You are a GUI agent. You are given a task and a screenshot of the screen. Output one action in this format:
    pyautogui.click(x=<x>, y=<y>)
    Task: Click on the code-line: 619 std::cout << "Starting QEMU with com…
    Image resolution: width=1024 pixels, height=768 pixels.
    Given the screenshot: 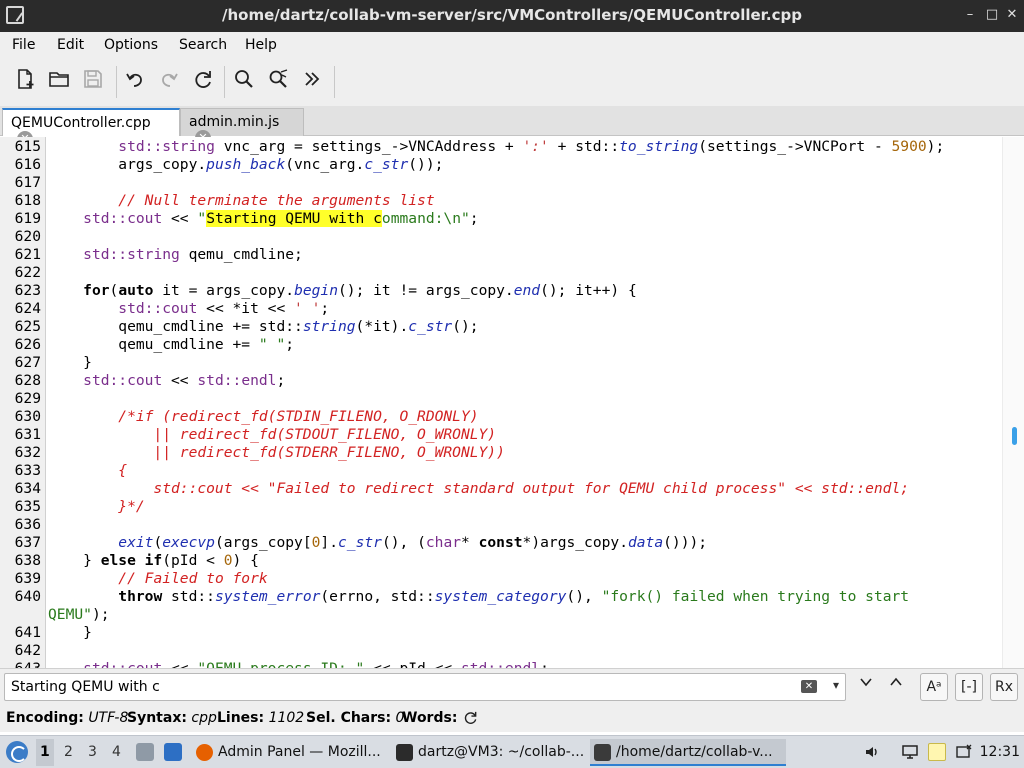 What is the action you would take?
    pyautogui.click(x=507, y=219)
    